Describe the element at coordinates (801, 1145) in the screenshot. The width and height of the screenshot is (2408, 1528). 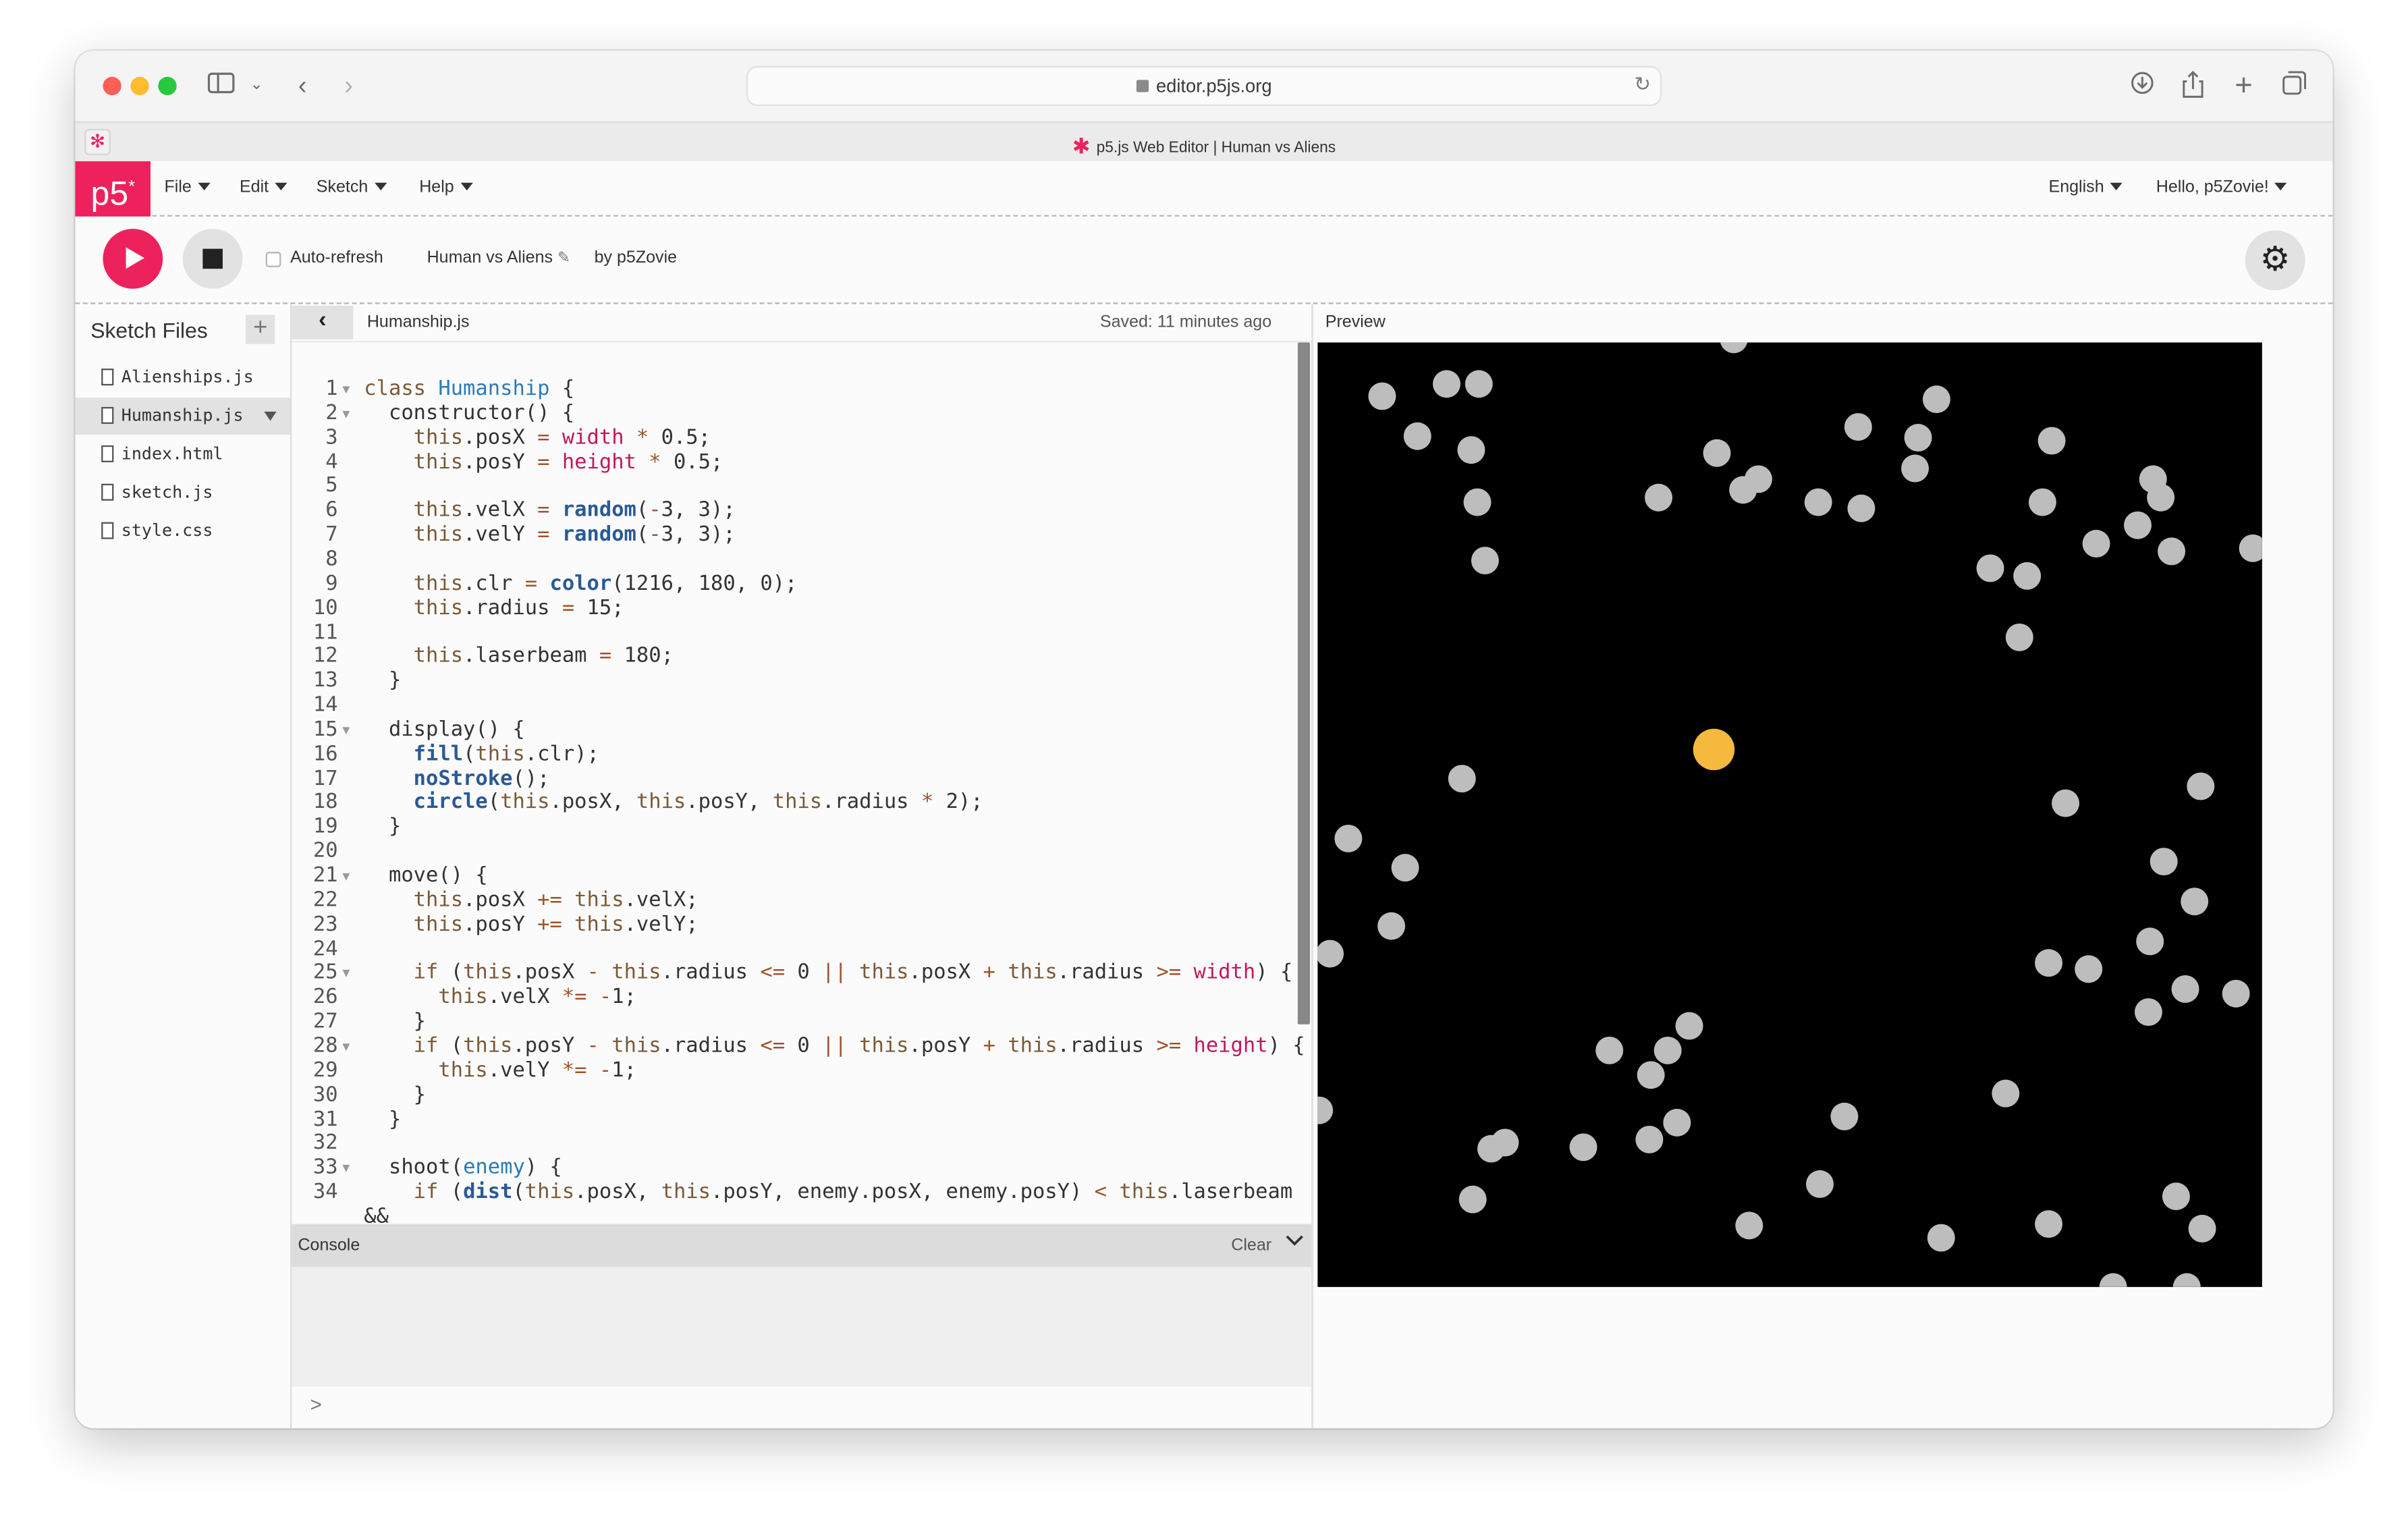
I see `code-line: 32` at that location.